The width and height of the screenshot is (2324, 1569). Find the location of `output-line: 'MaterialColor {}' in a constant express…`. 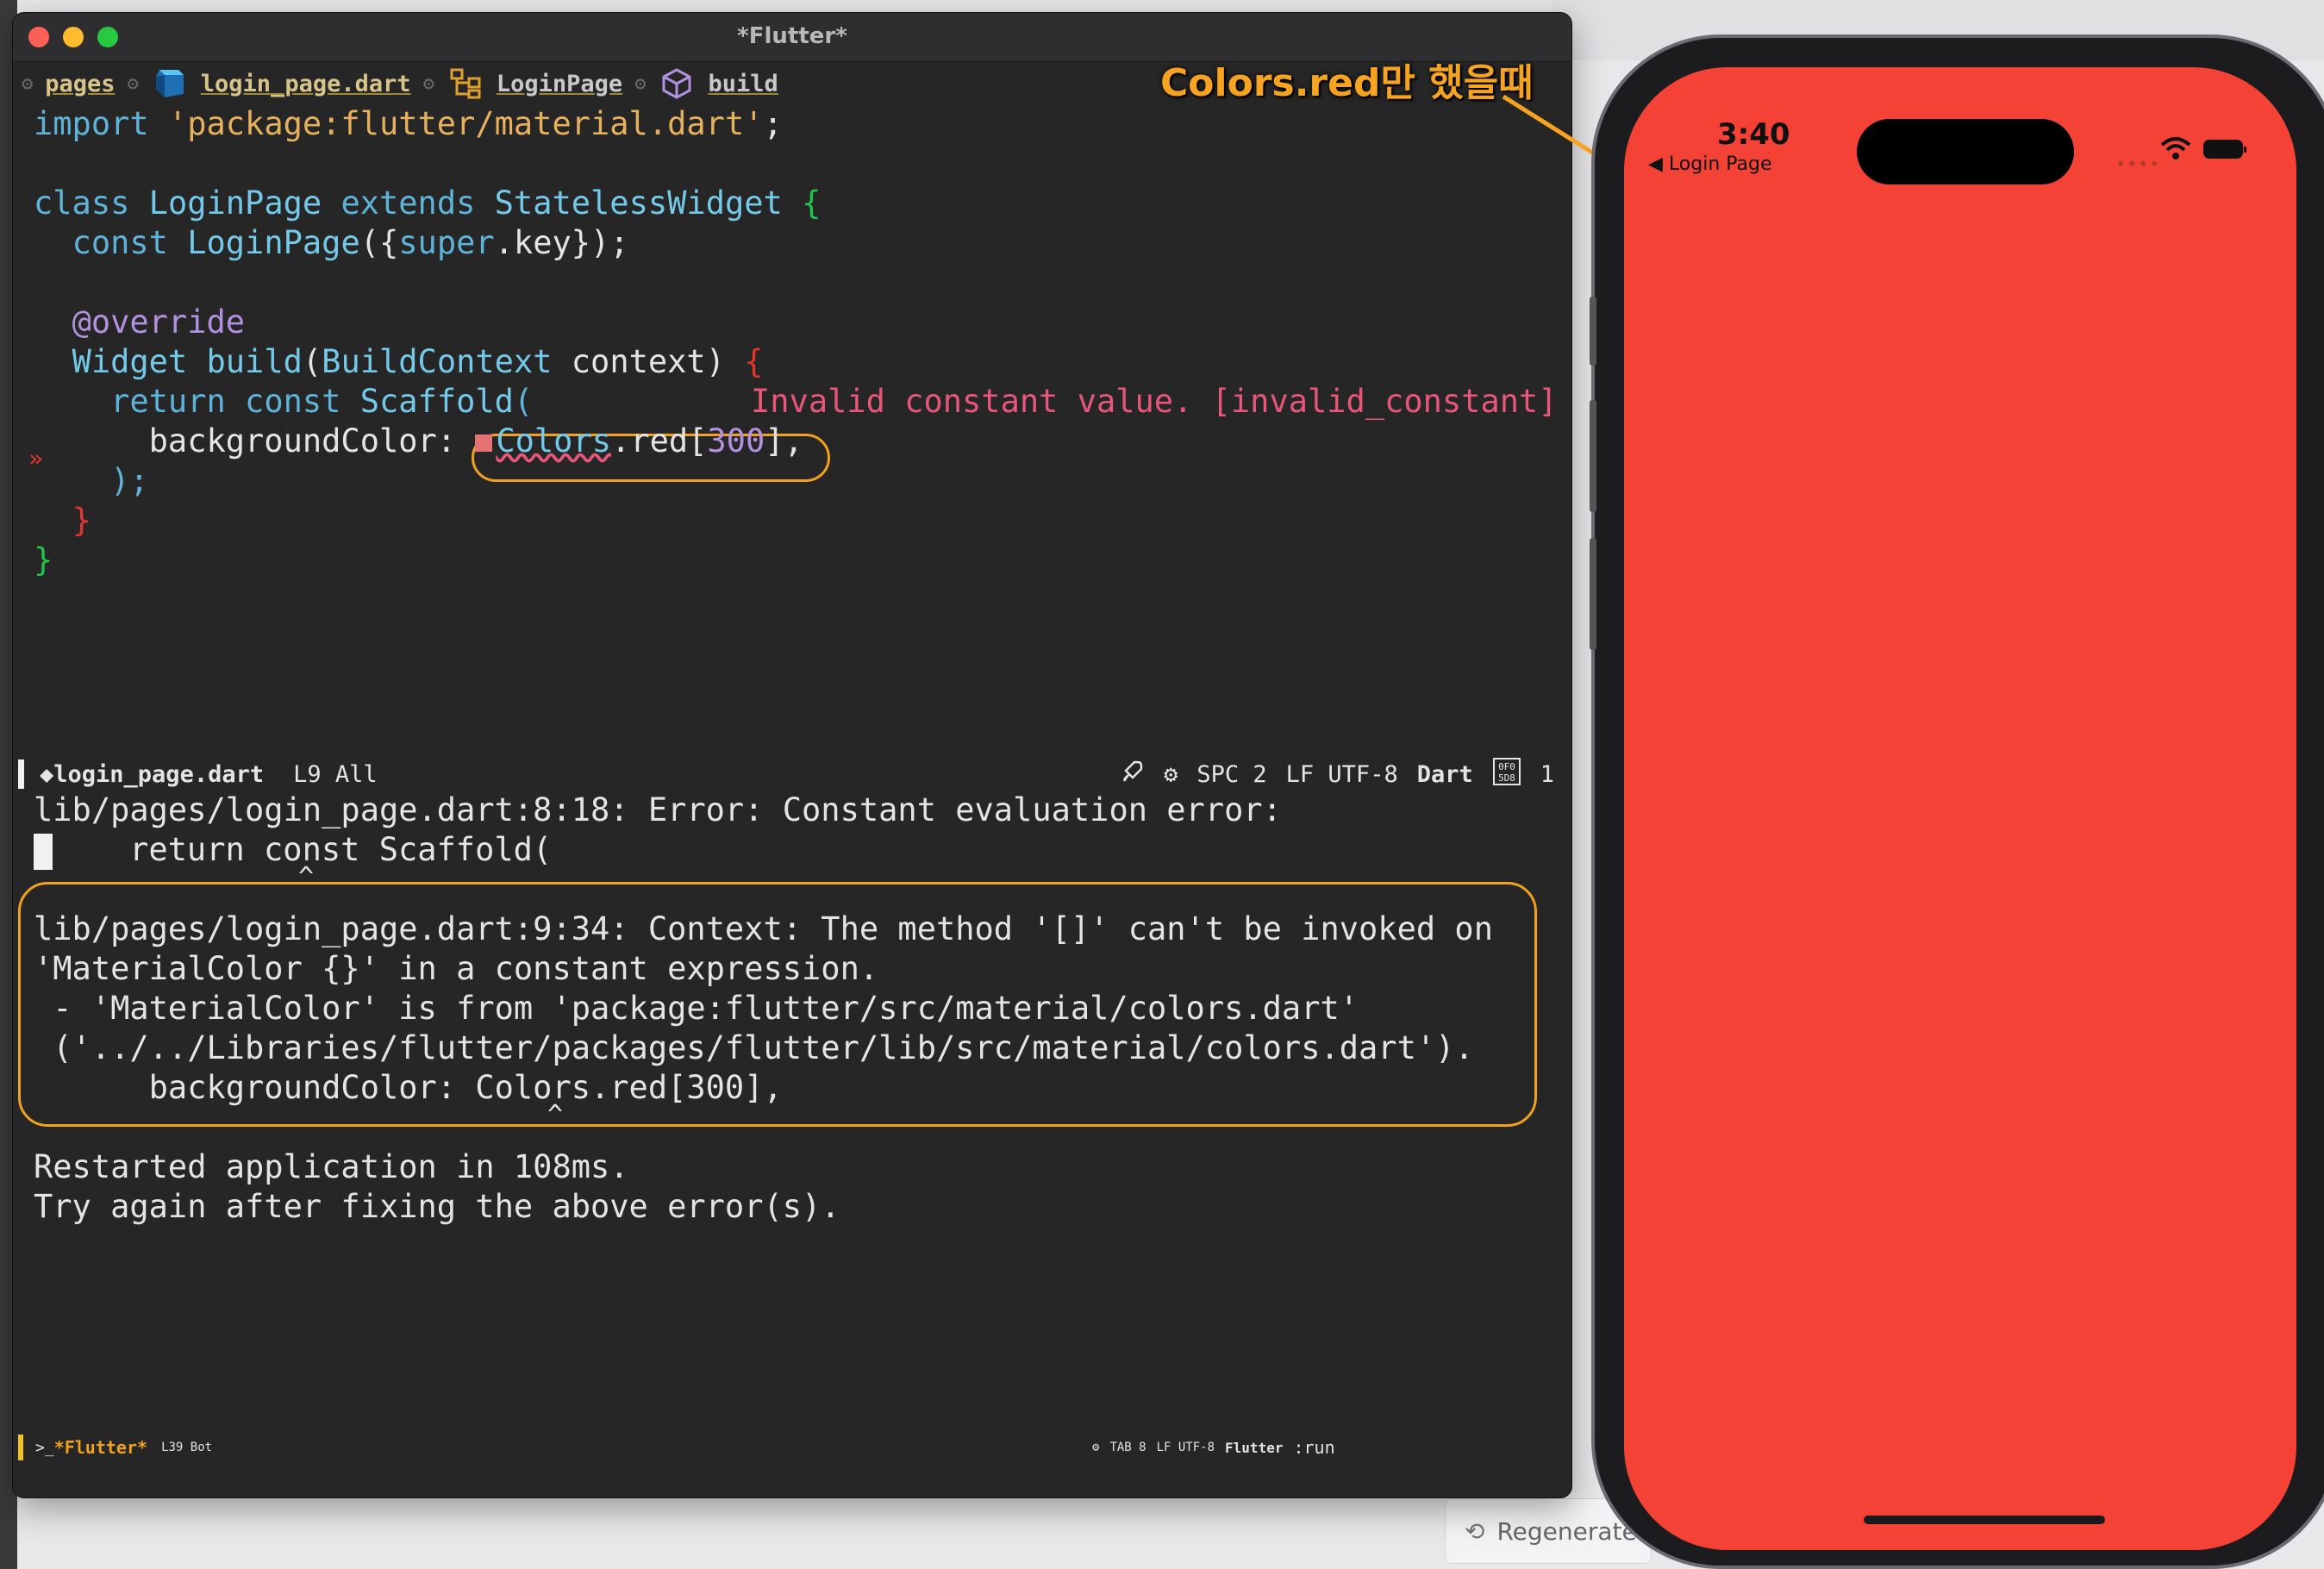

output-line: 'MaterialColor {}' in a constant express… is located at coordinates (456, 968).